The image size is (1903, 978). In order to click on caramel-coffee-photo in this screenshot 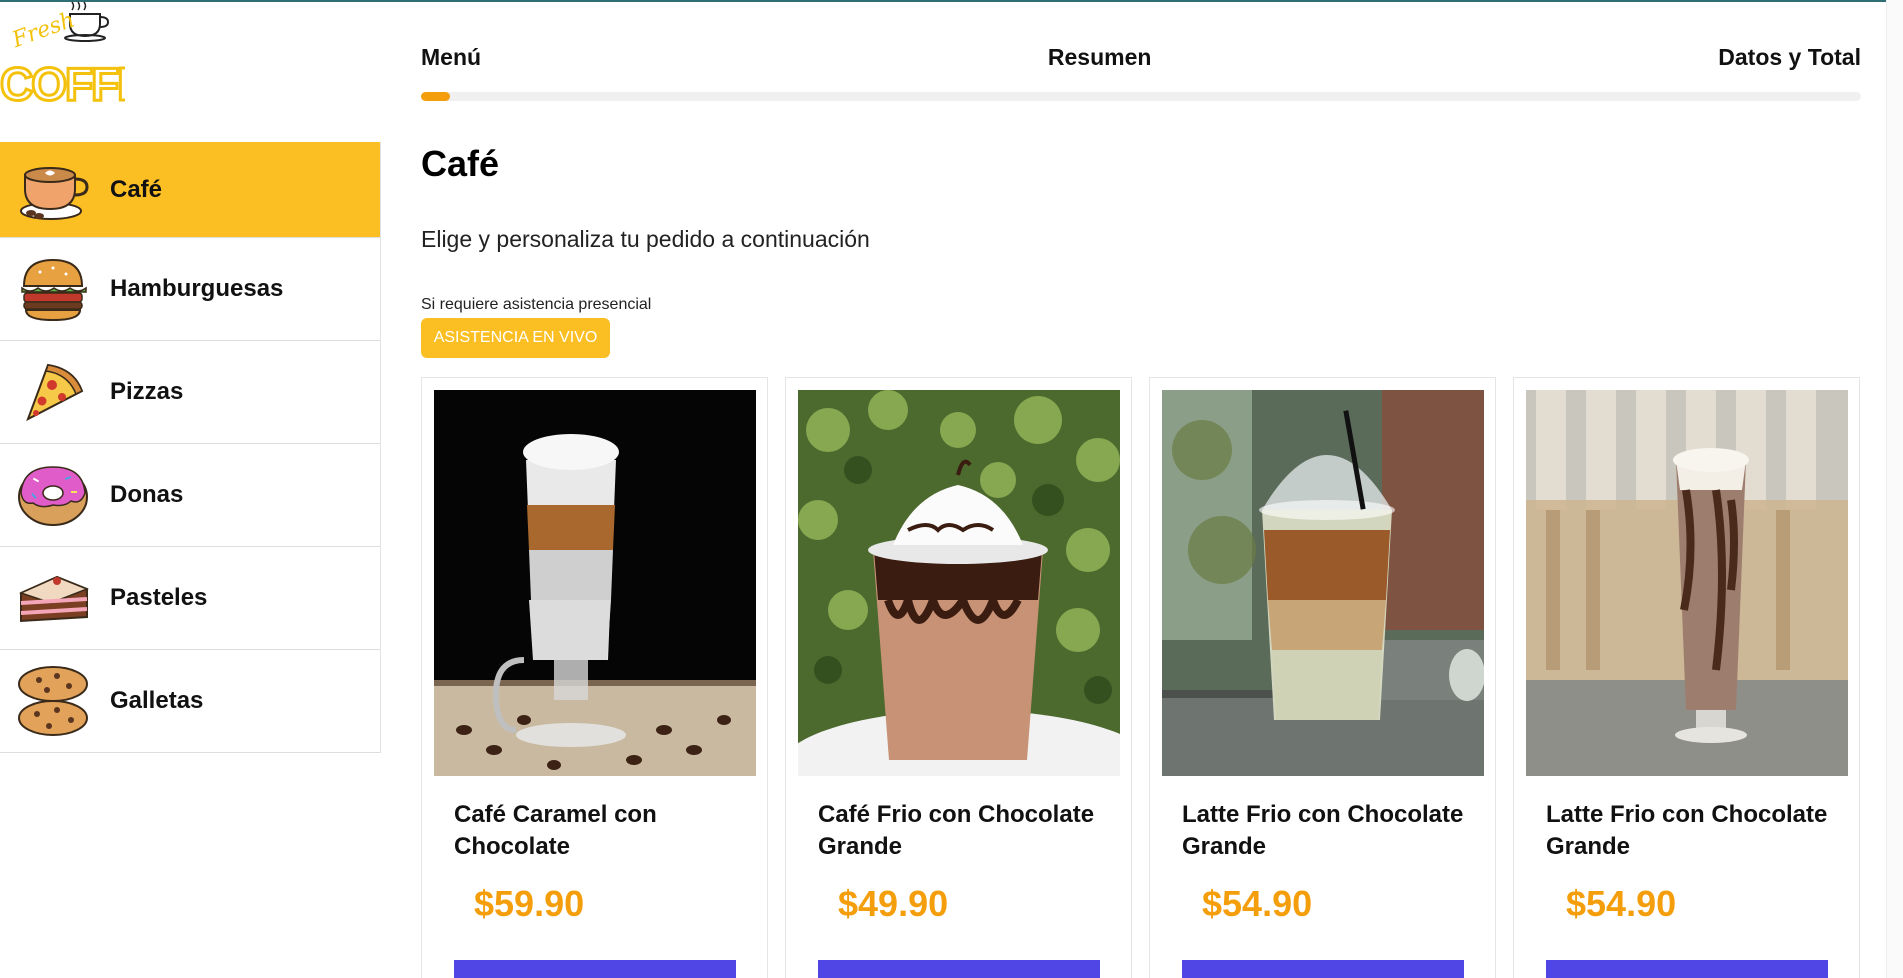, I will do `click(595, 583)`.